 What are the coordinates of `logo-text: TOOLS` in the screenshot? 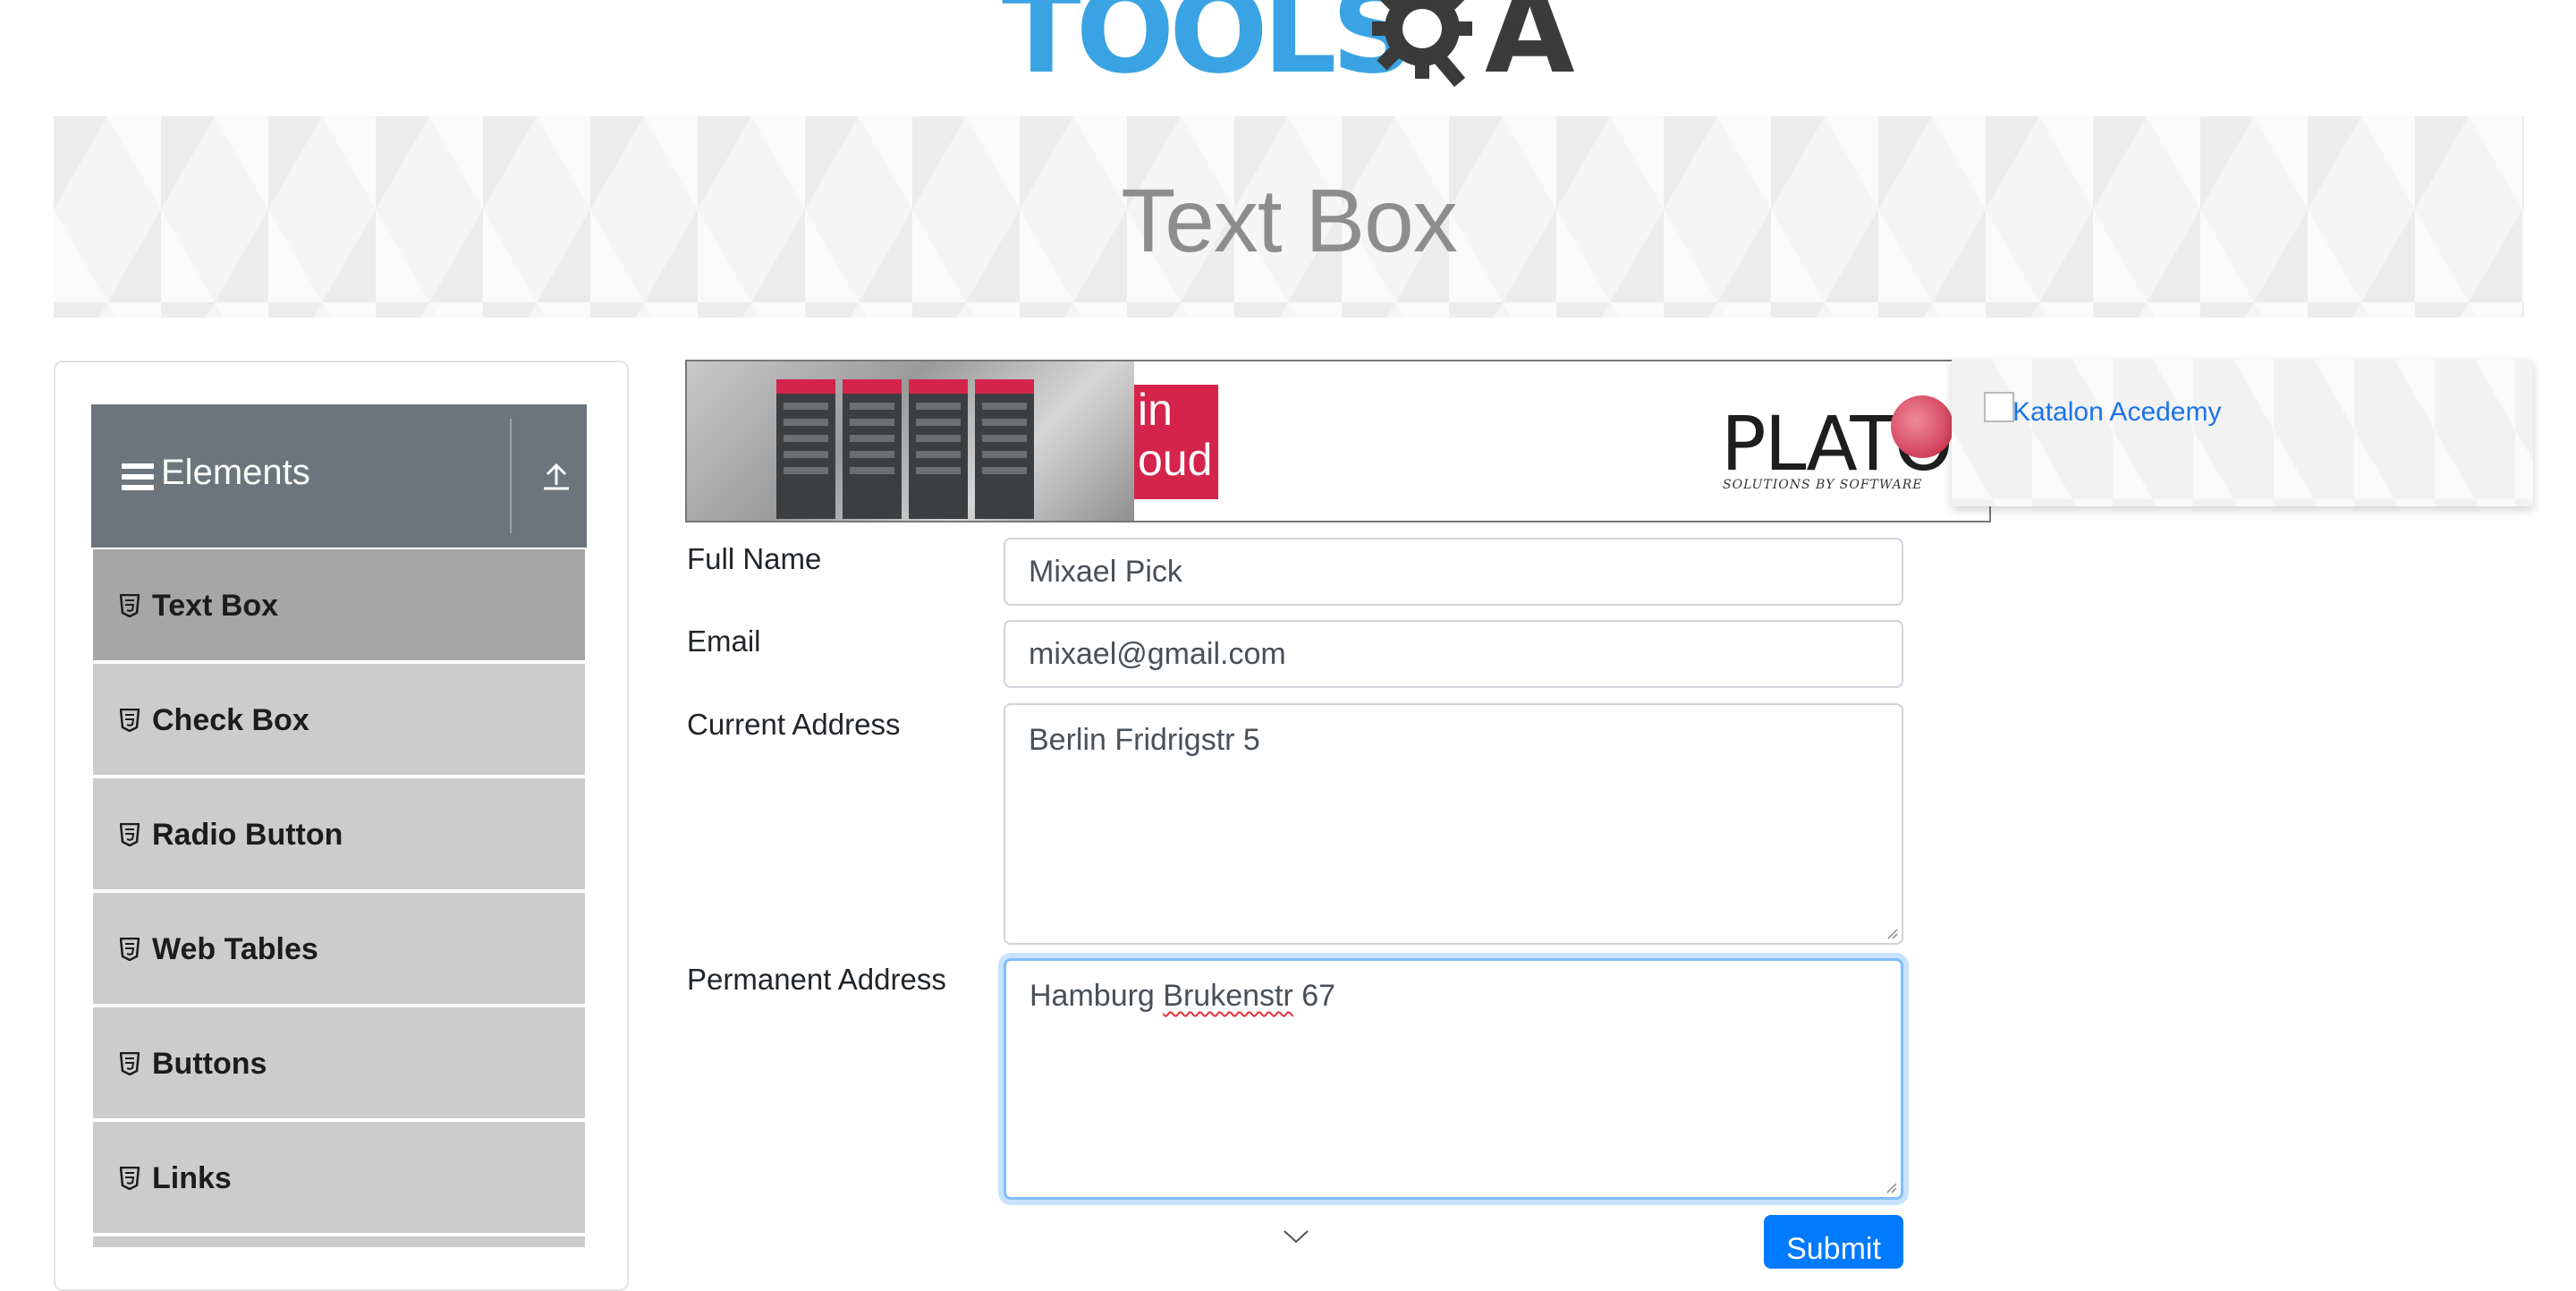 It's located at (1208, 49).